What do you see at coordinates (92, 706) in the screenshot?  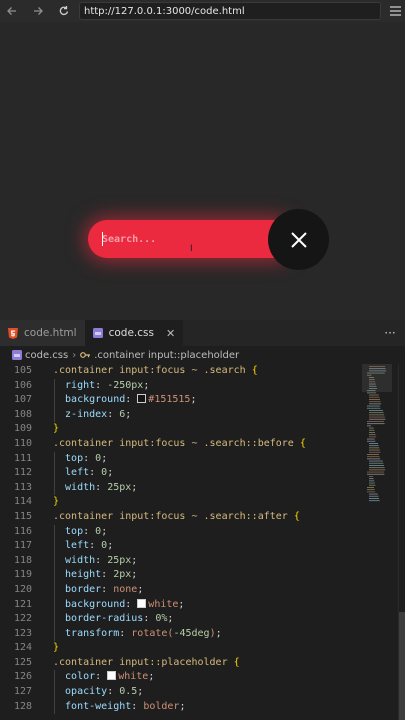 I see `code-token: font-weight` at bounding box center [92, 706].